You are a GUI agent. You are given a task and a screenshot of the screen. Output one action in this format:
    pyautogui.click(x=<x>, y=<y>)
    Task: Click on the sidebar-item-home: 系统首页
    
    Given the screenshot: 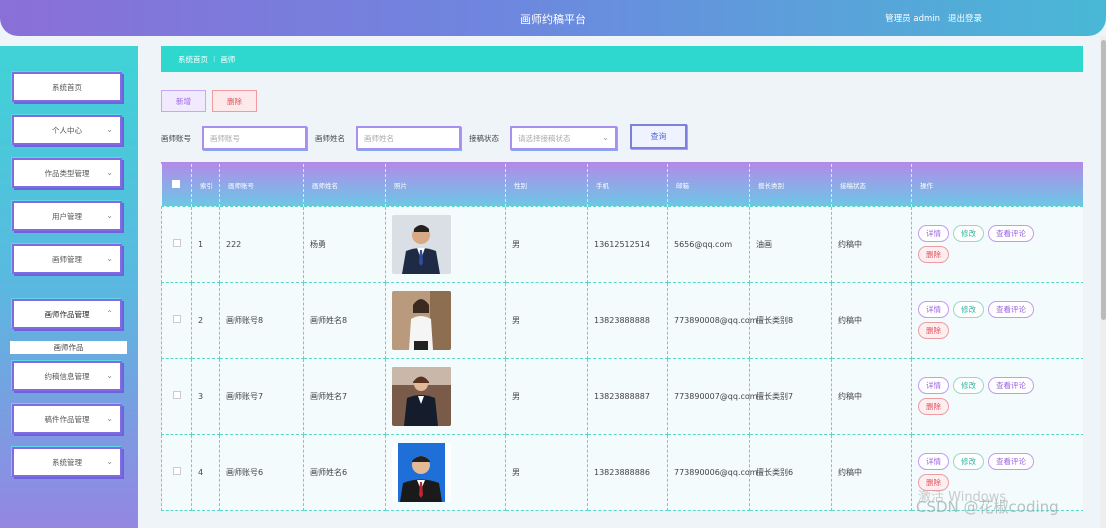 What is the action you would take?
    pyautogui.click(x=67, y=87)
    